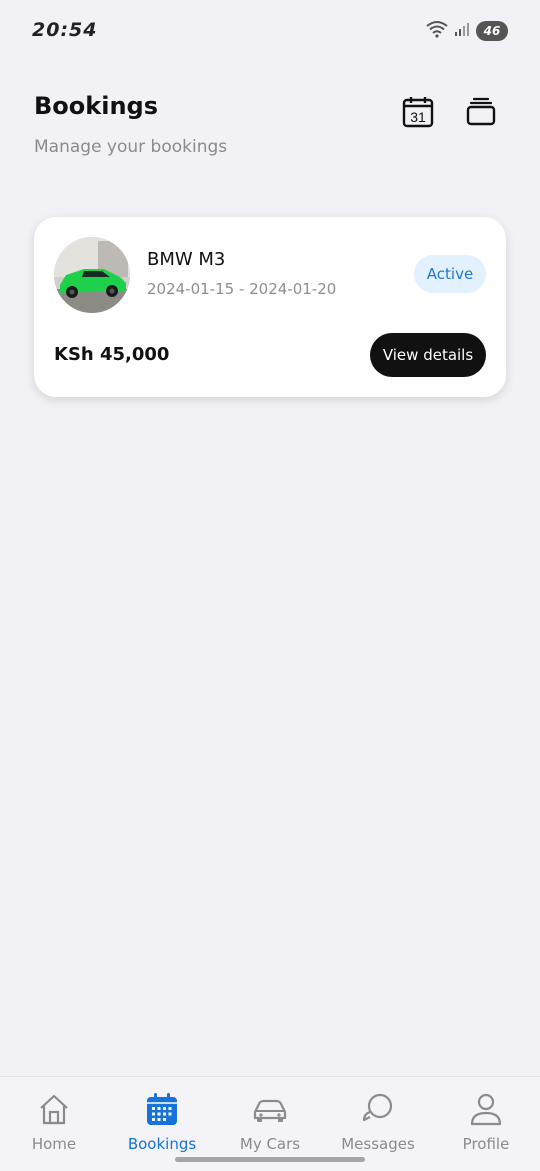 This screenshot has width=540, height=1171. I want to click on battery-indicator: 46, so click(492, 31).